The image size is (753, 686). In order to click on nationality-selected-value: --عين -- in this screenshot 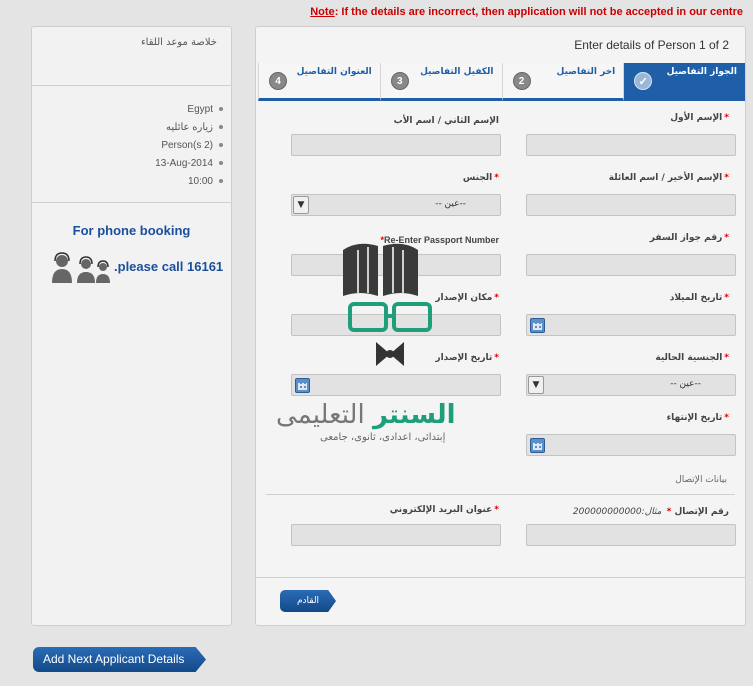, I will do `click(685, 384)`.